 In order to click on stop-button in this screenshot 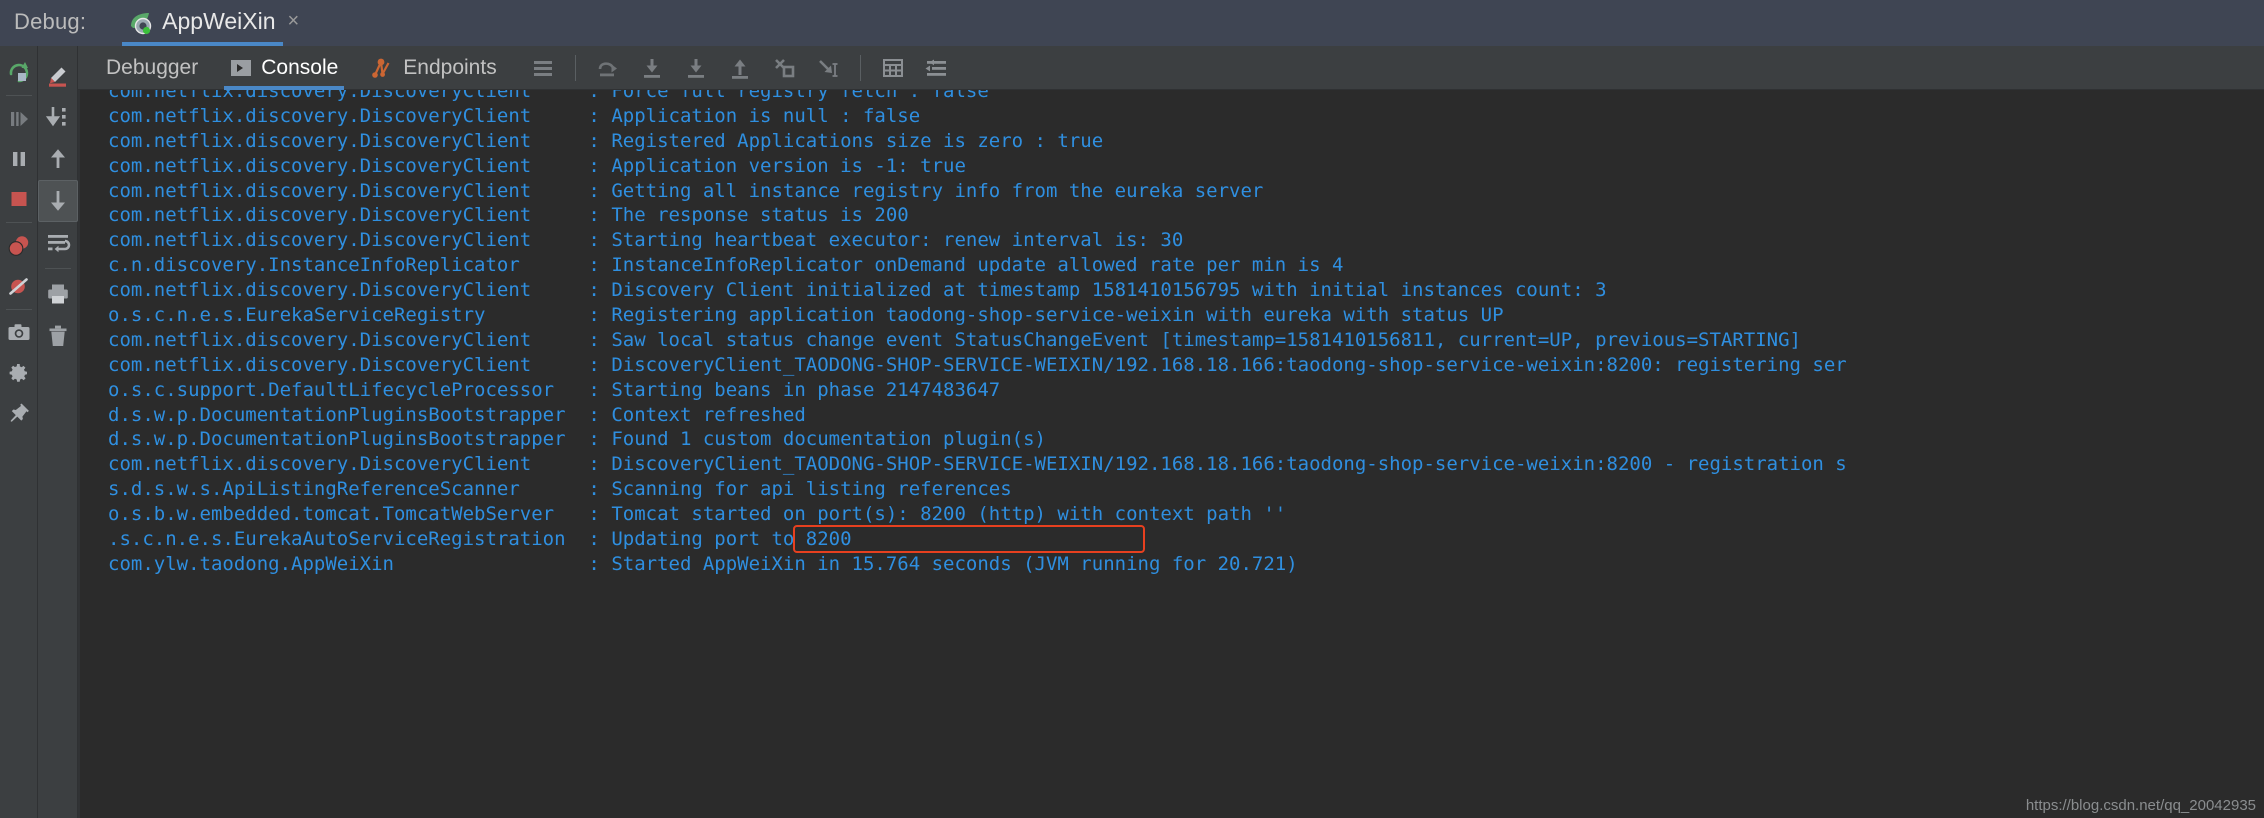, I will do `click(19, 199)`.